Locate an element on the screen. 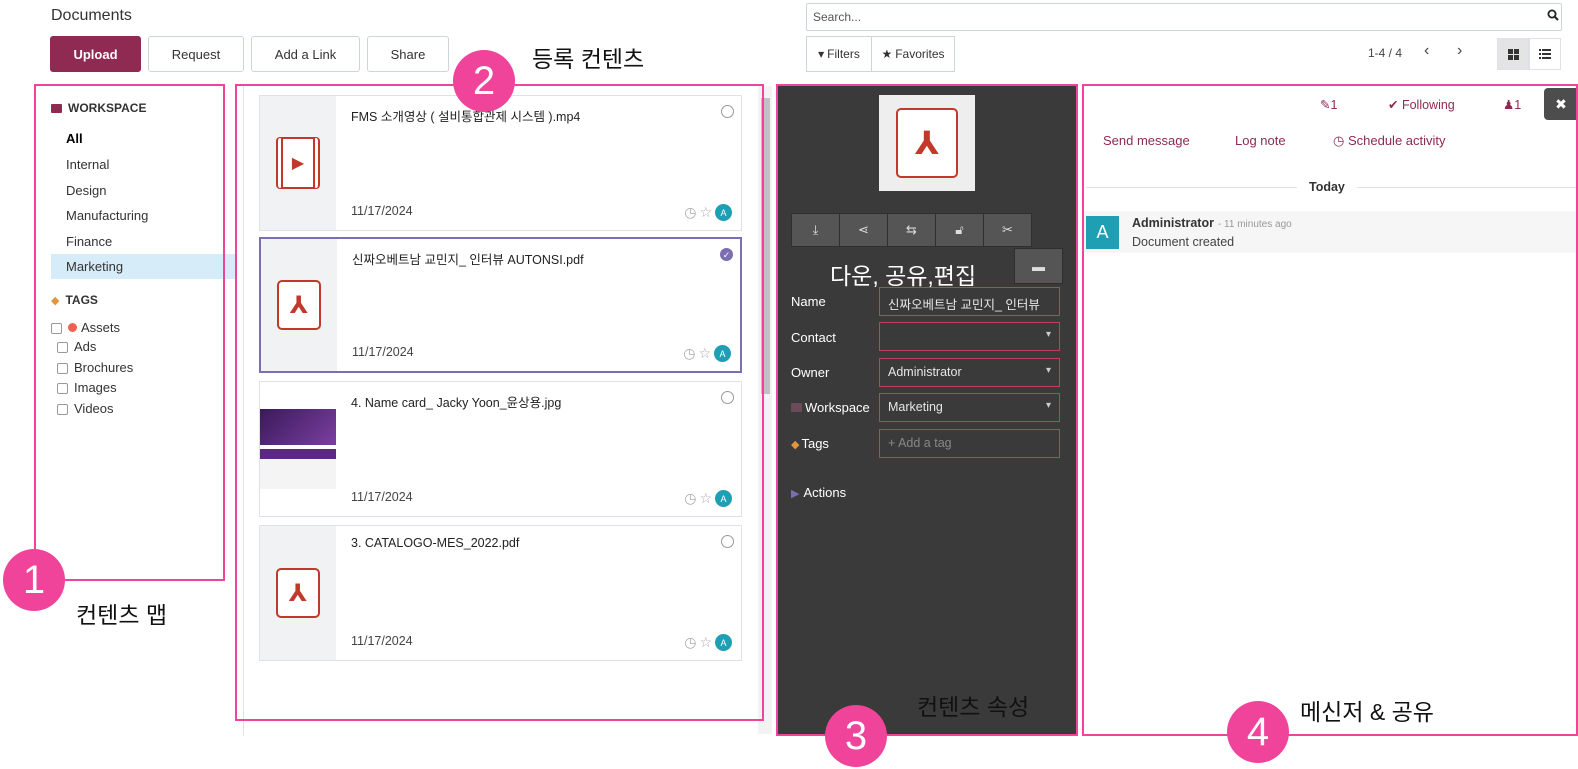  annotation-badge-2: 2 is located at coordinates (484, 81).